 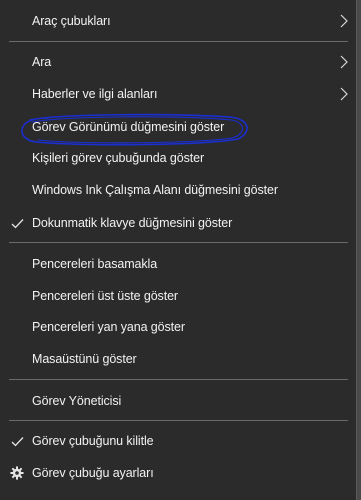 I want to click on menu-item-label: Pencereleri üst üste göster, so click(x=105, y=296).